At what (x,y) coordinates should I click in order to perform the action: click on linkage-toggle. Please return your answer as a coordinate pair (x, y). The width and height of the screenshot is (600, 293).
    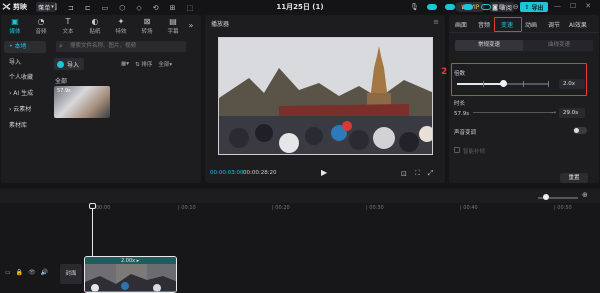
    Looking at the image, I should click on (467, 7).